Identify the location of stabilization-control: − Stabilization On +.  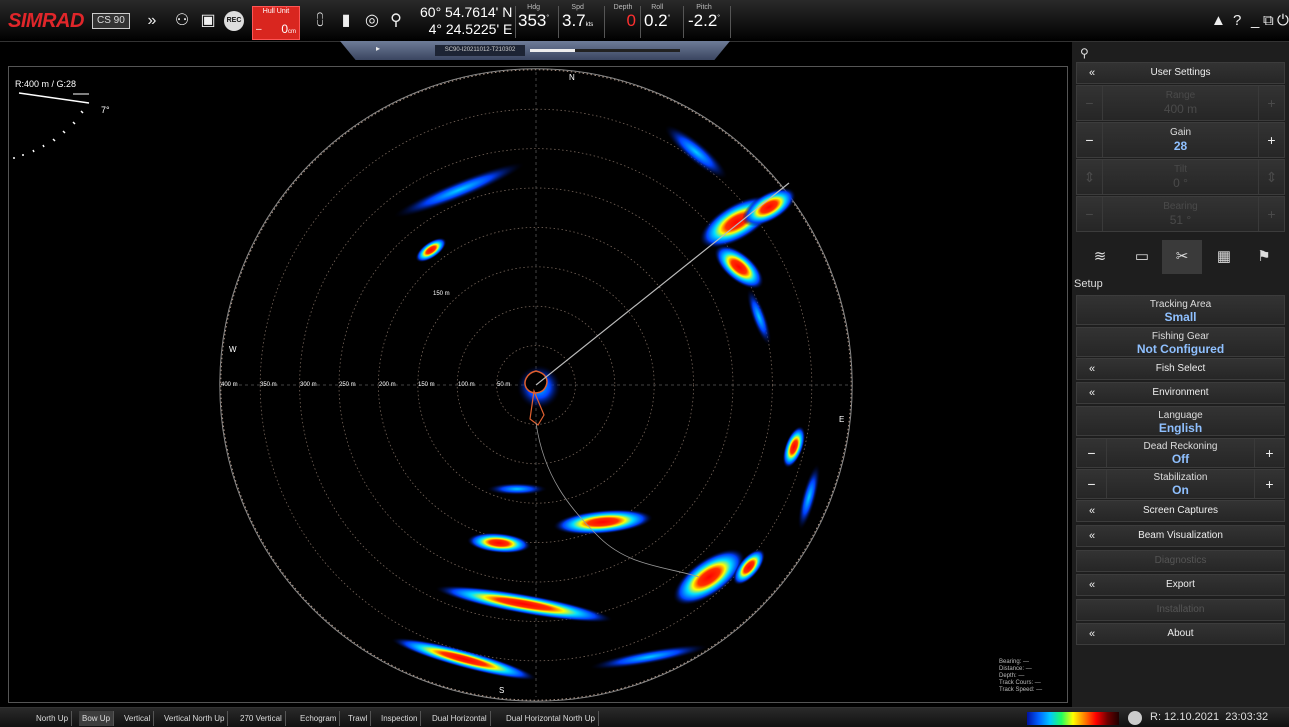
(1180, 484).